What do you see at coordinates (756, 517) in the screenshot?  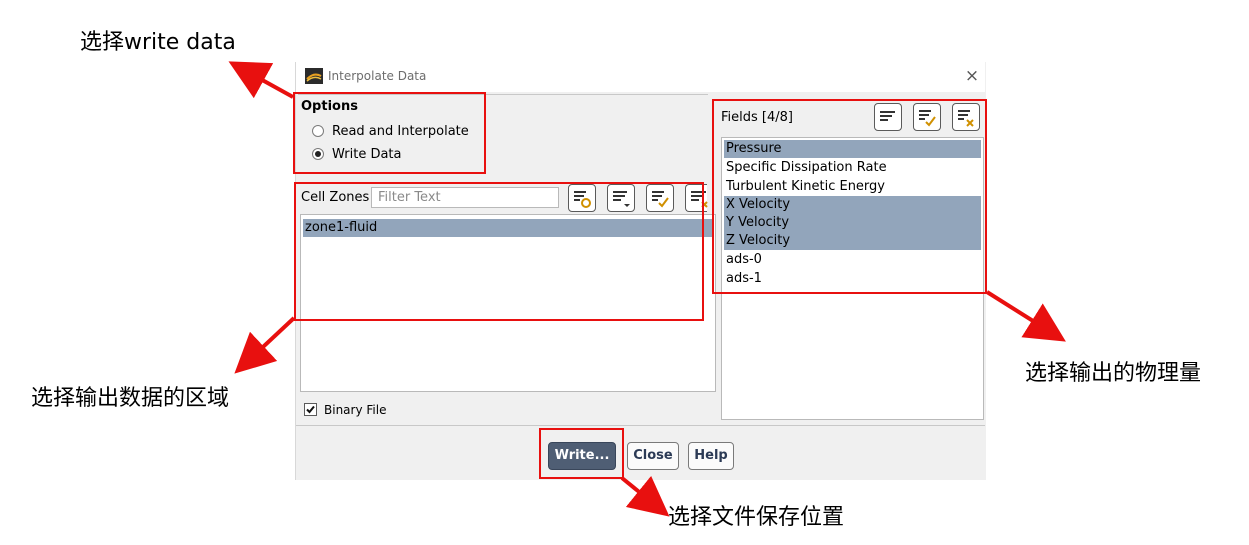 I see `annotation-save: 选择文件保存位置` at bounding box center [756, 517].